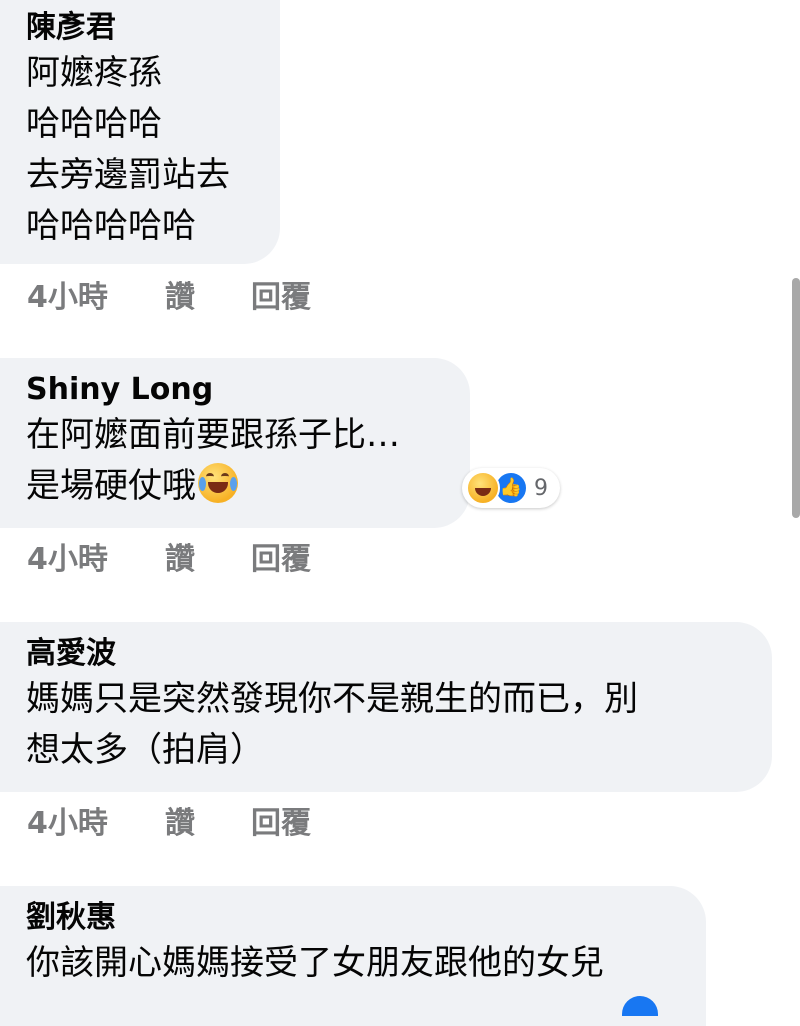 This screenshot has height=1026, width=800. What do you see at coordinates (796, 398) in the screenshot?
I see `scrollbar` at bounding box center [796, 398].